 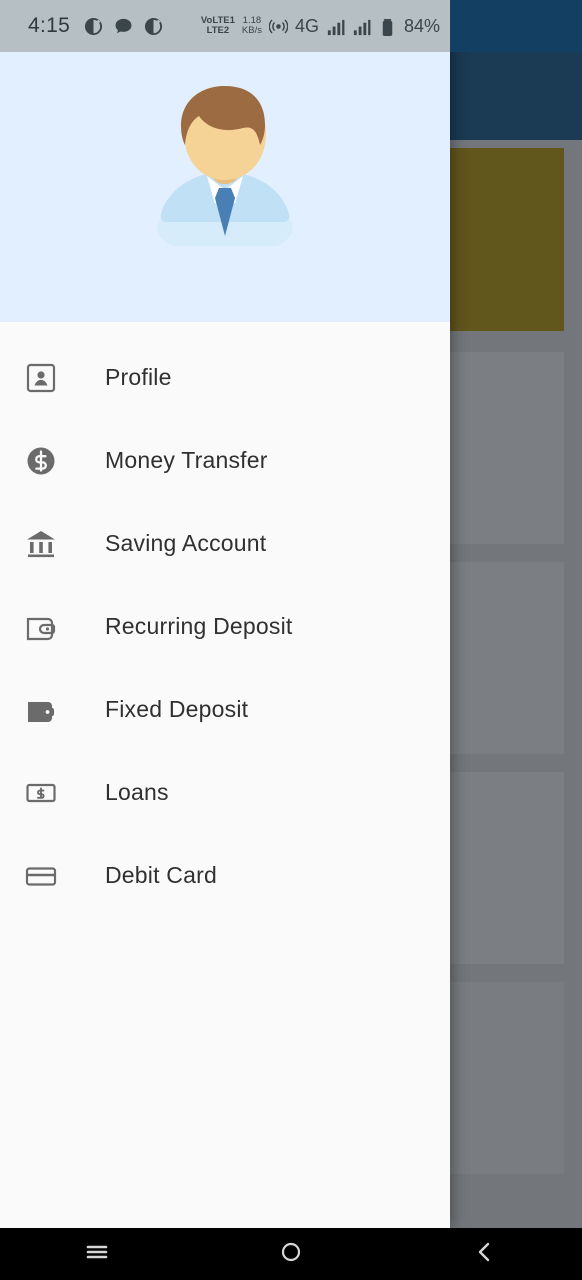 I want to click on status-bar-right-segment, so click(x=516, y=26).